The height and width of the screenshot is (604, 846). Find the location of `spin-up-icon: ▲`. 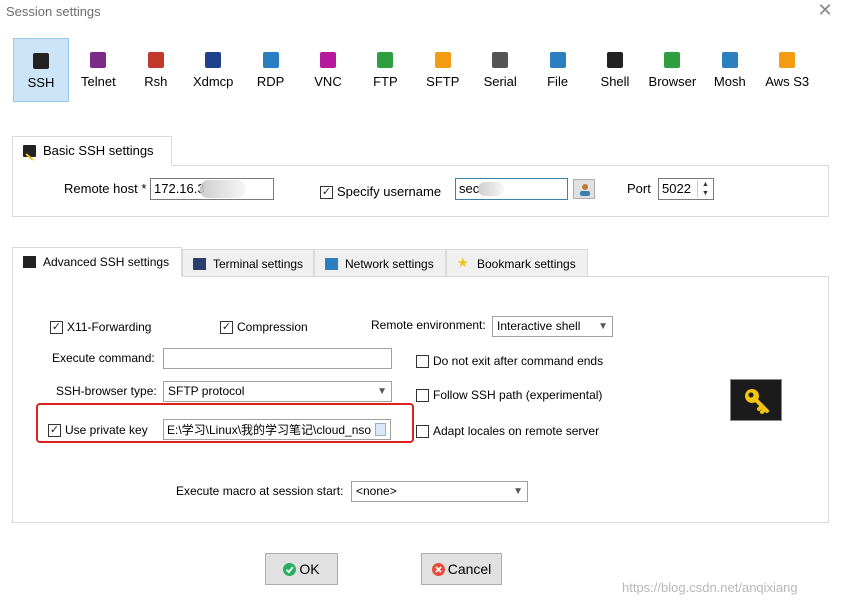

spin-up-icon: ▲ is located at coordinates (705, 184).